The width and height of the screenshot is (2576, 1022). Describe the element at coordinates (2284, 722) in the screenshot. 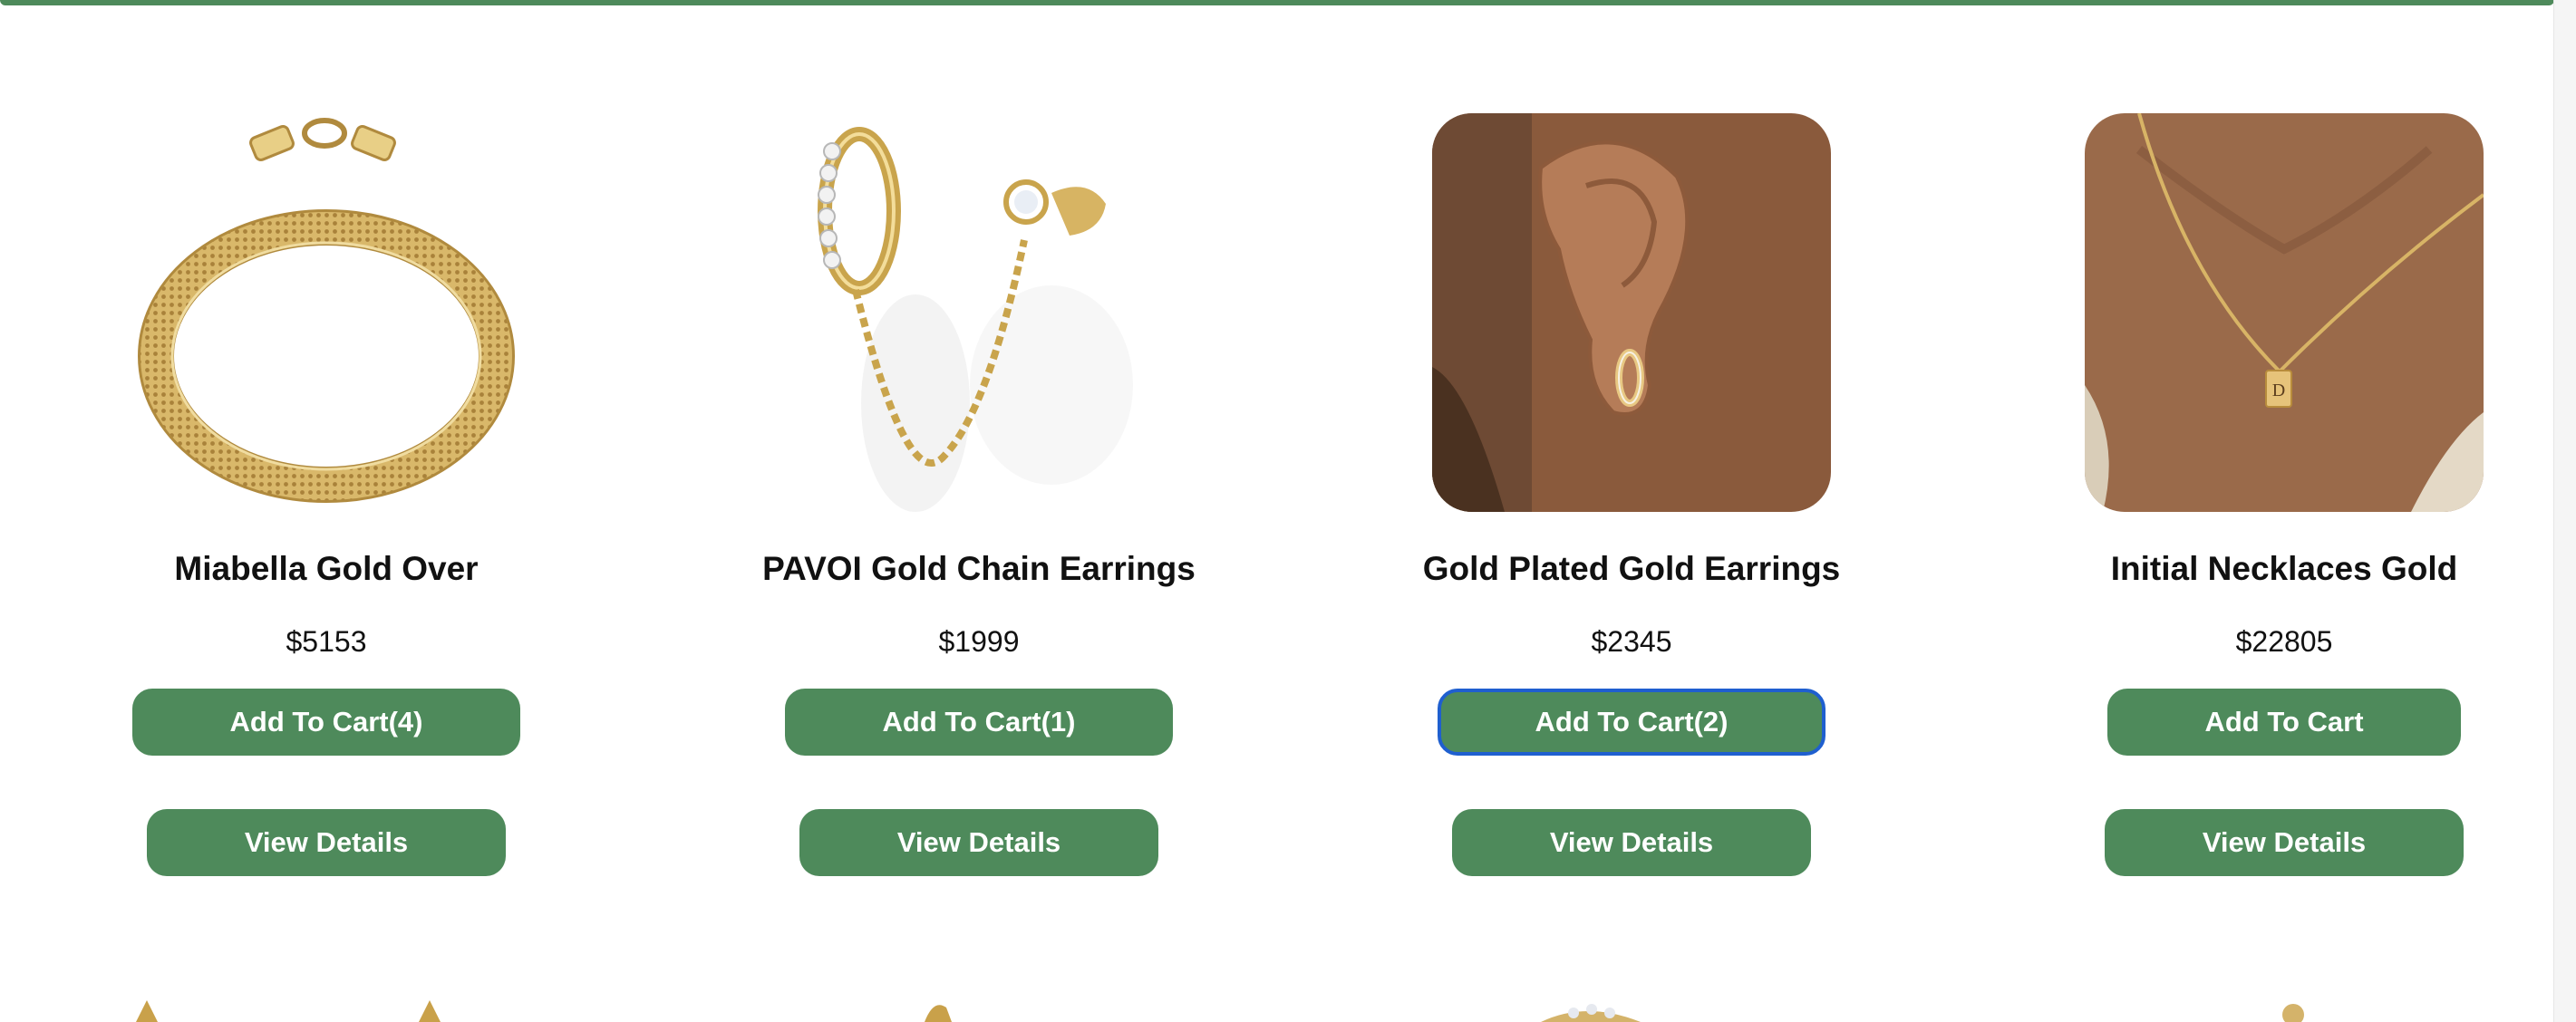

I see `add-to-cart-button: Add To Cart` at that location.